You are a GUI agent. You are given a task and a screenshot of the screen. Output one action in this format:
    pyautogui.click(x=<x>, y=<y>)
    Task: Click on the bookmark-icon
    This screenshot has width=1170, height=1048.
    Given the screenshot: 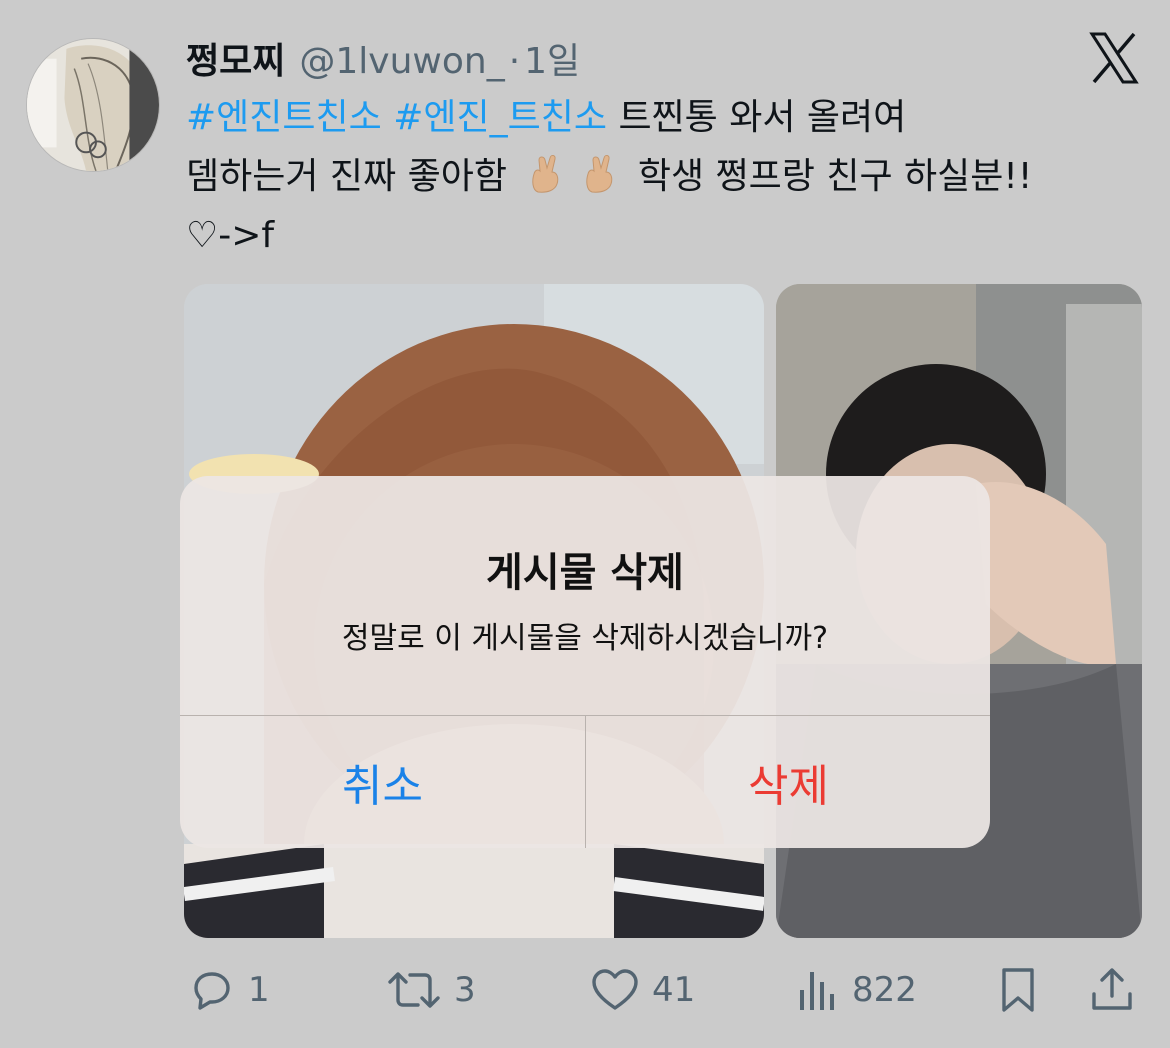 What is the action you would take?
    pyautogui.click(x=1018, y=990)
    